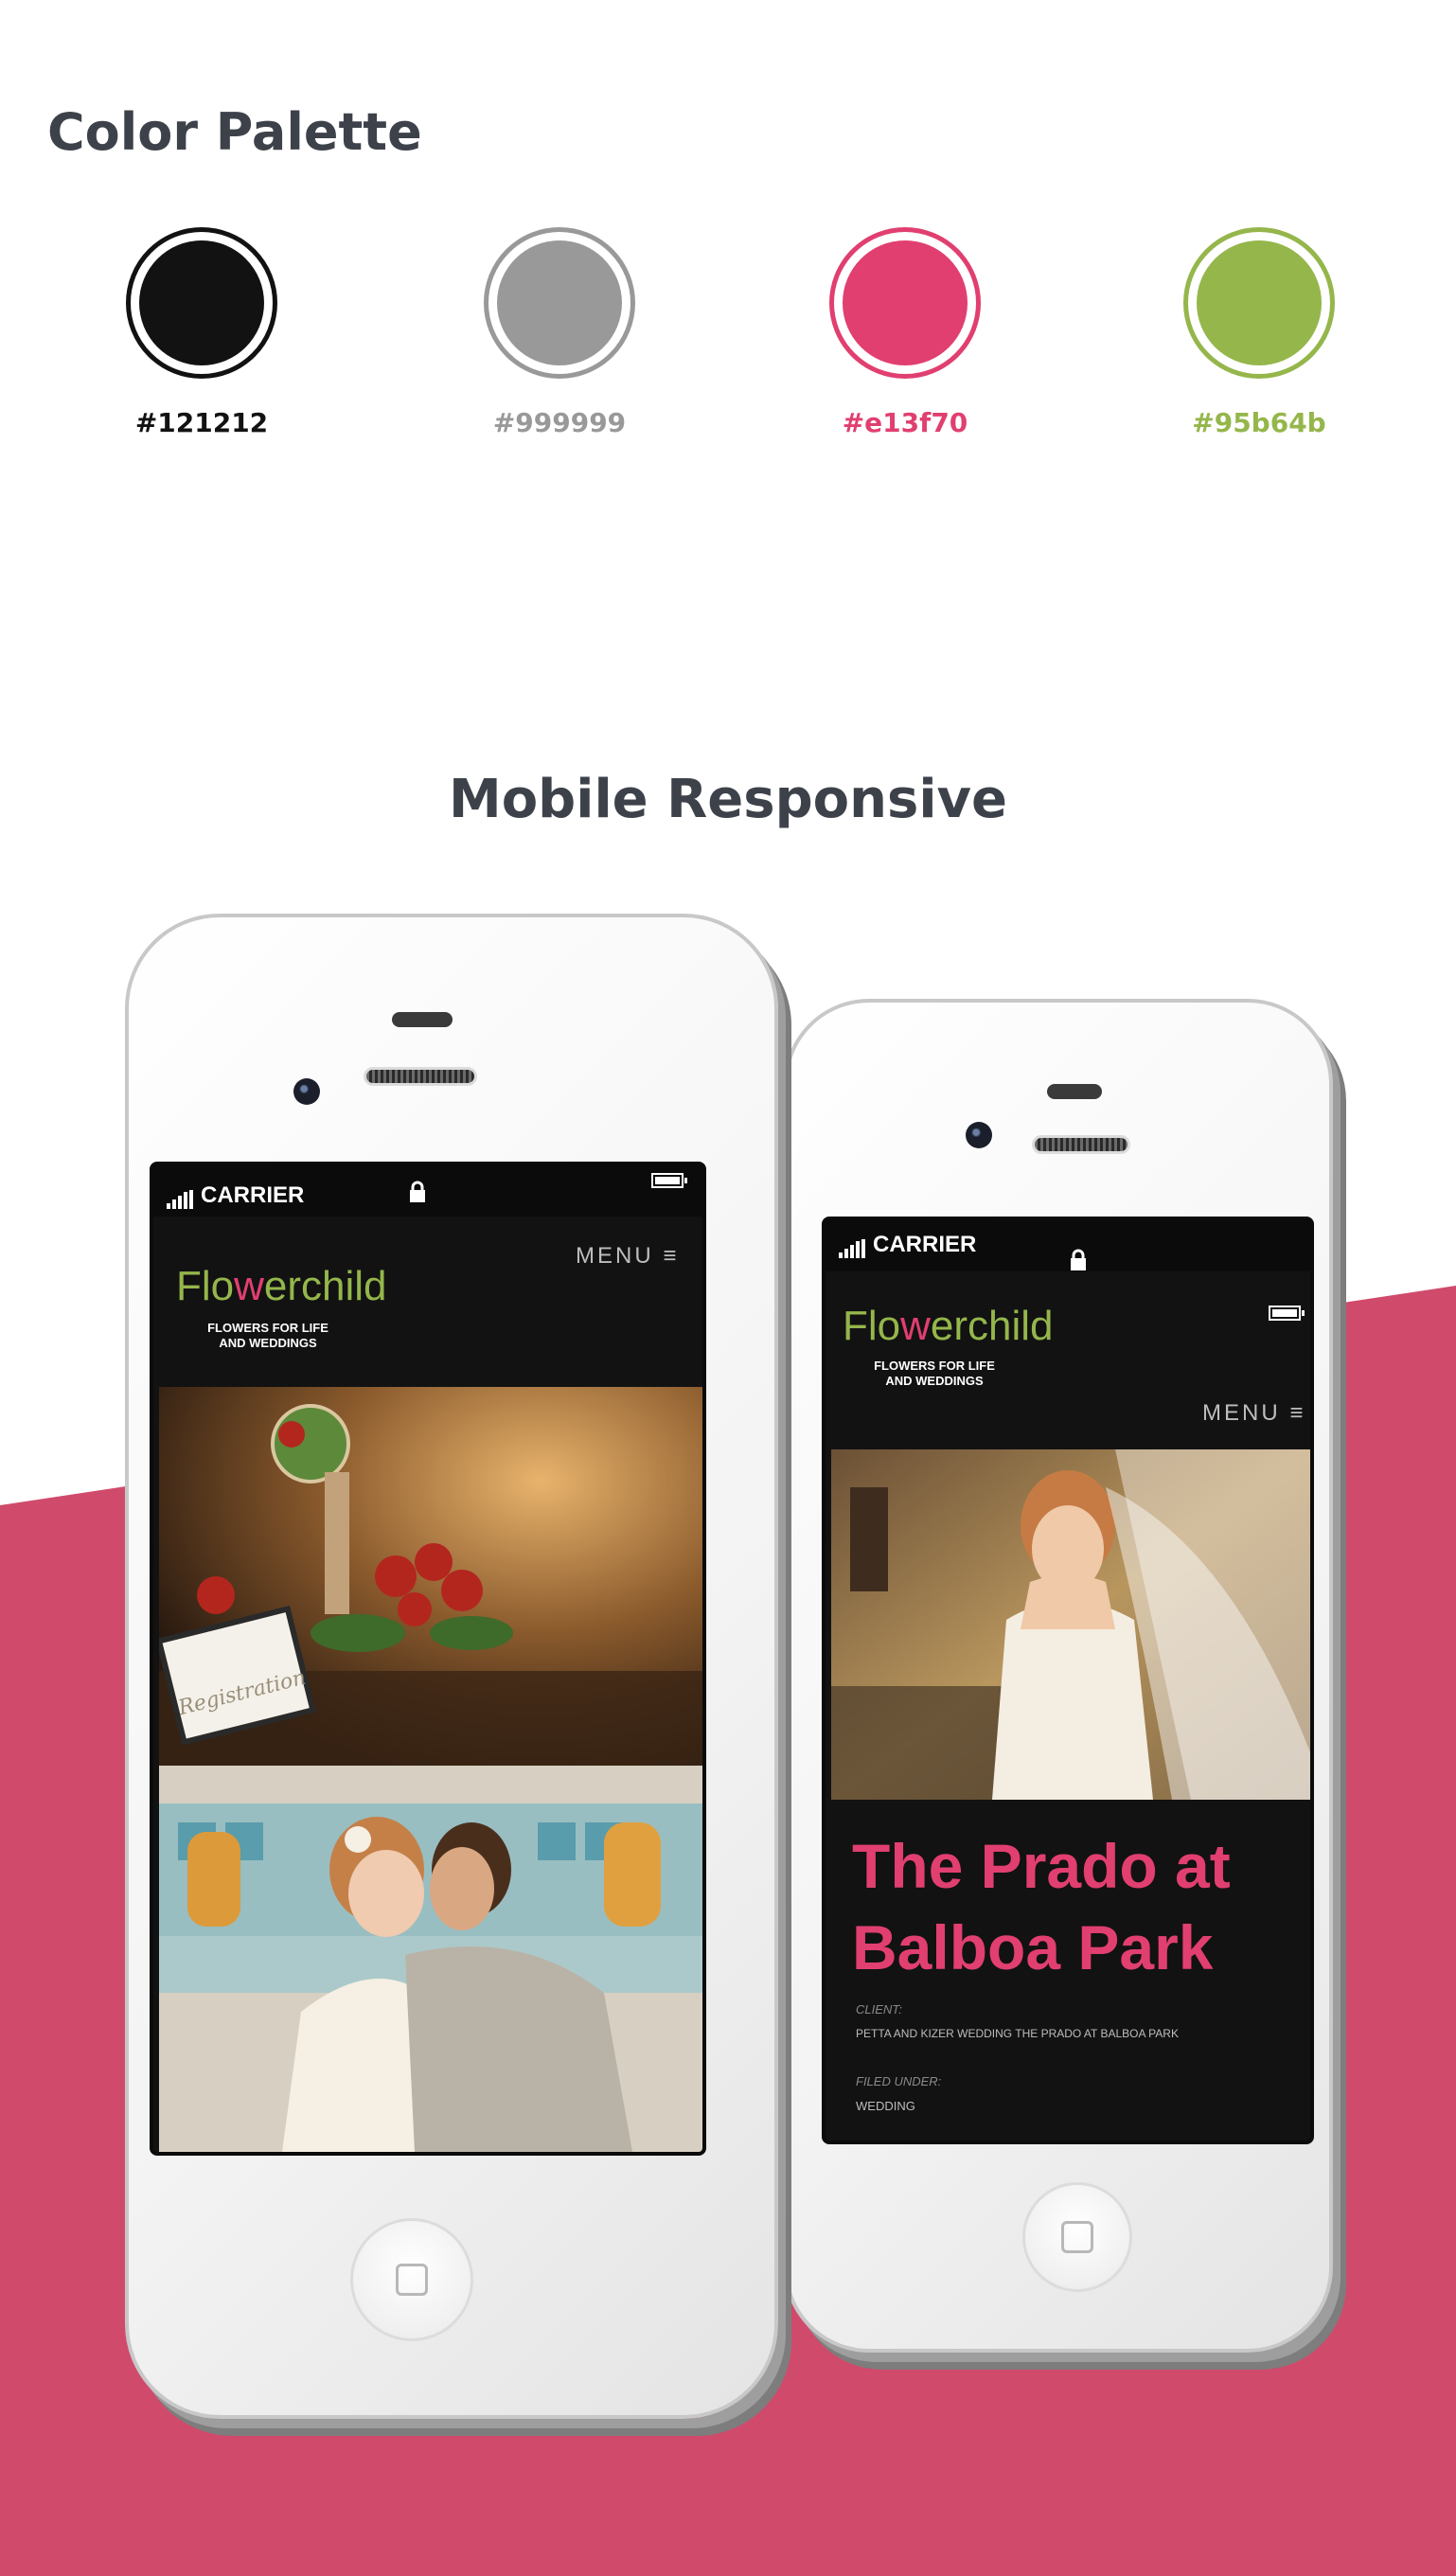 This screenshot has width=1456, height=2576. I want to click on registration-photo-art, so click(430, 1576).